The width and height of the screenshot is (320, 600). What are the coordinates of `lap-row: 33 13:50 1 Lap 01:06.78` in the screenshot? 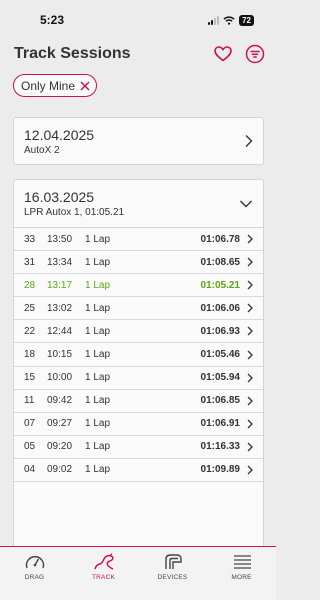 It's located at (138, 240).